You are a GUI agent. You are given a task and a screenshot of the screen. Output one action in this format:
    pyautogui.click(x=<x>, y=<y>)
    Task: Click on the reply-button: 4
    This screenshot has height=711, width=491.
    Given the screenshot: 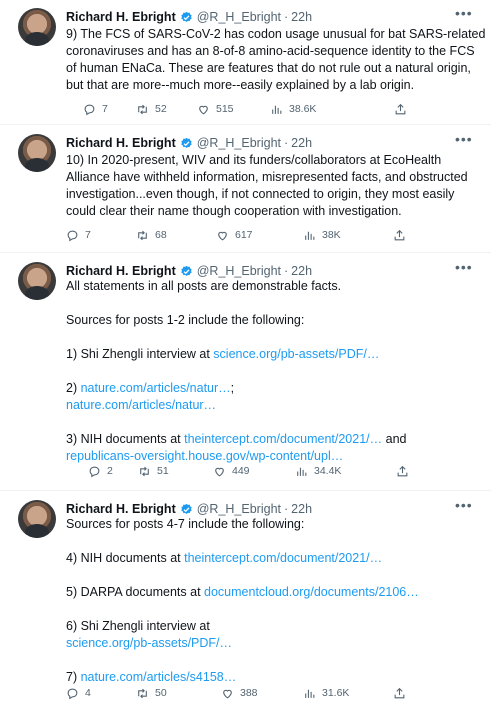 What is the action you would take?
    pyautogui.click(x=78, y=693)
    